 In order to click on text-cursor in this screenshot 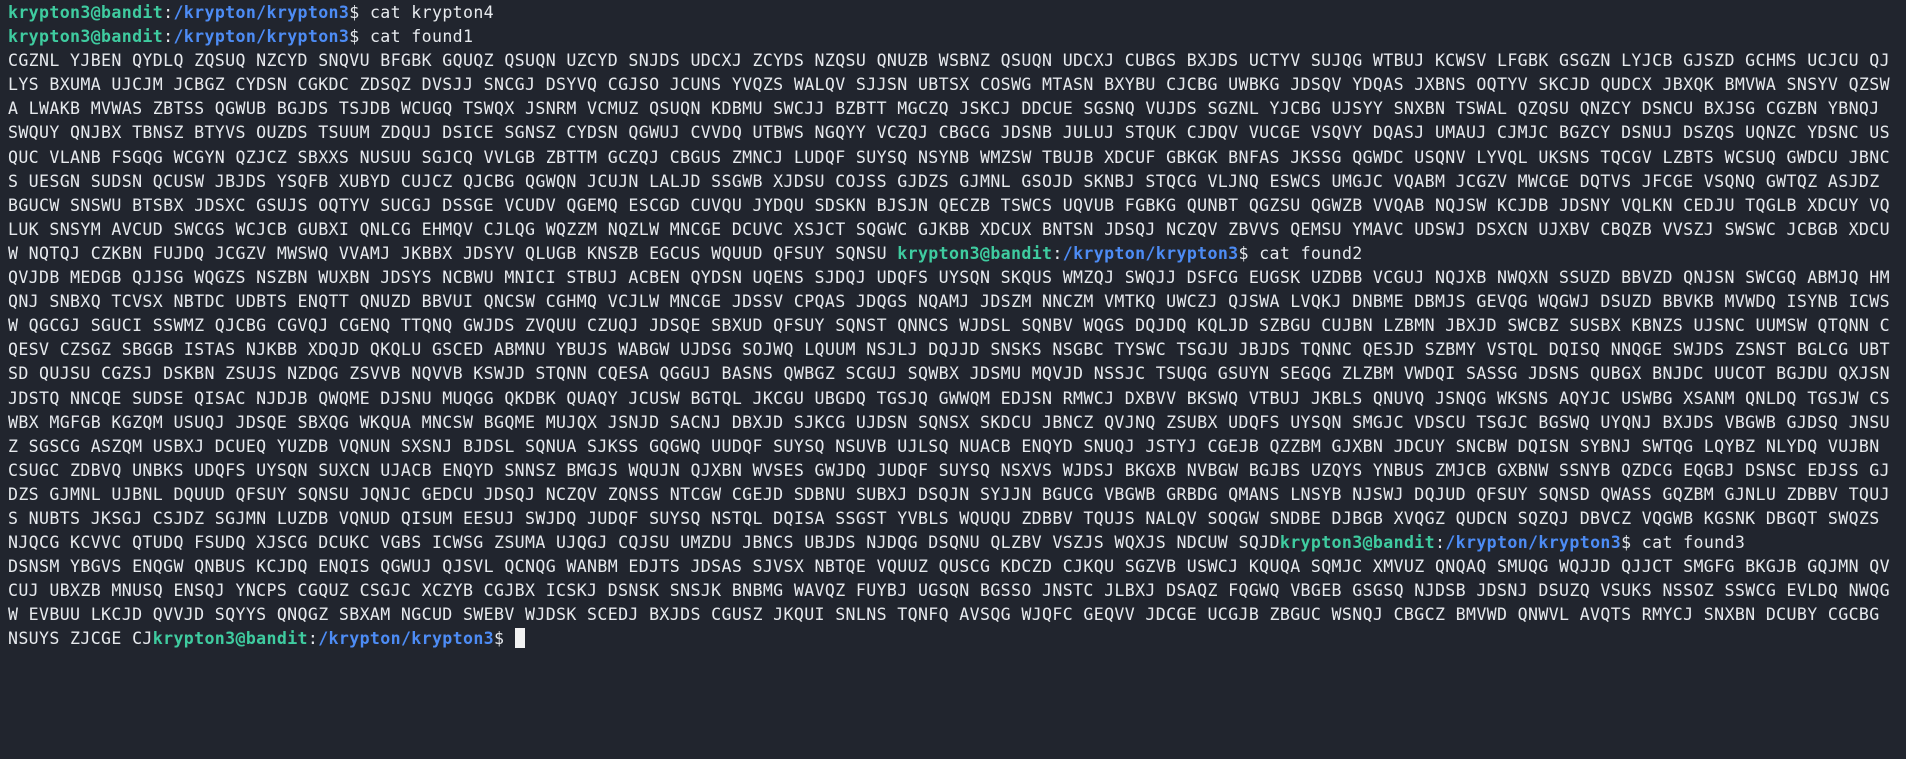, I will do `click(519, 638)`.